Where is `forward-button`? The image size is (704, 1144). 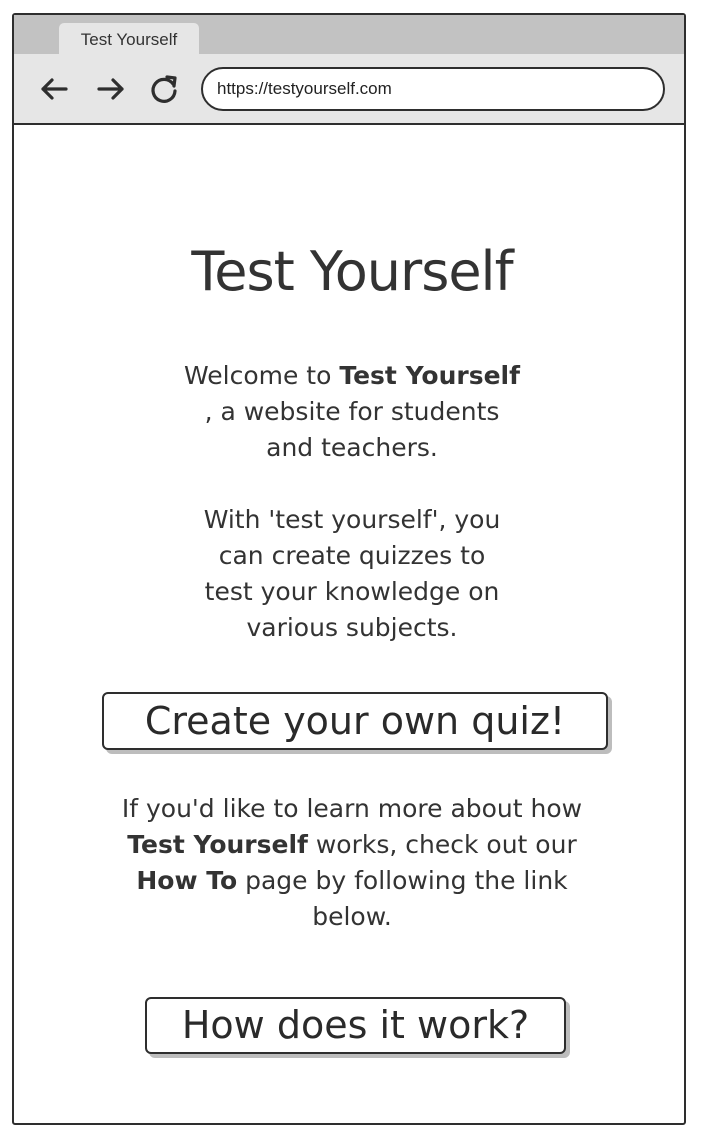 forward-button is located at coordinates (111, 89).